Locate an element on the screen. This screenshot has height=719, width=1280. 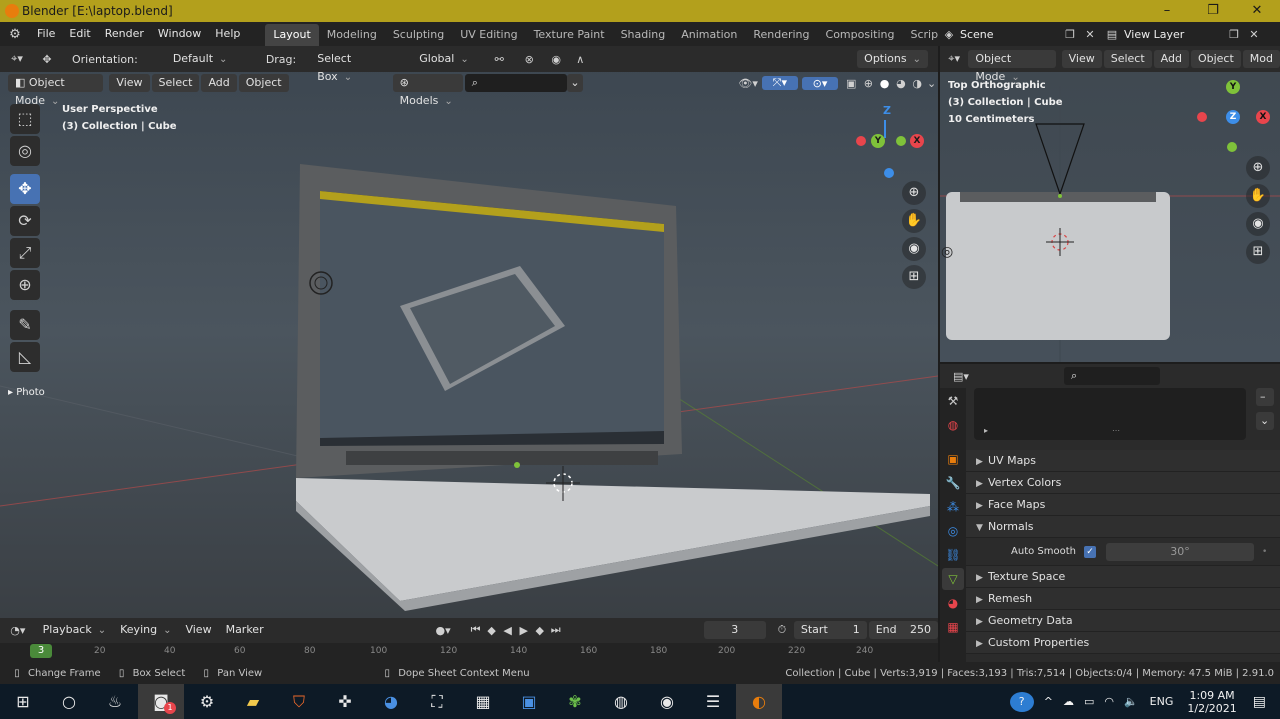
delete-view-layer-icon: ✕ is located at coordinates (1254, 34).